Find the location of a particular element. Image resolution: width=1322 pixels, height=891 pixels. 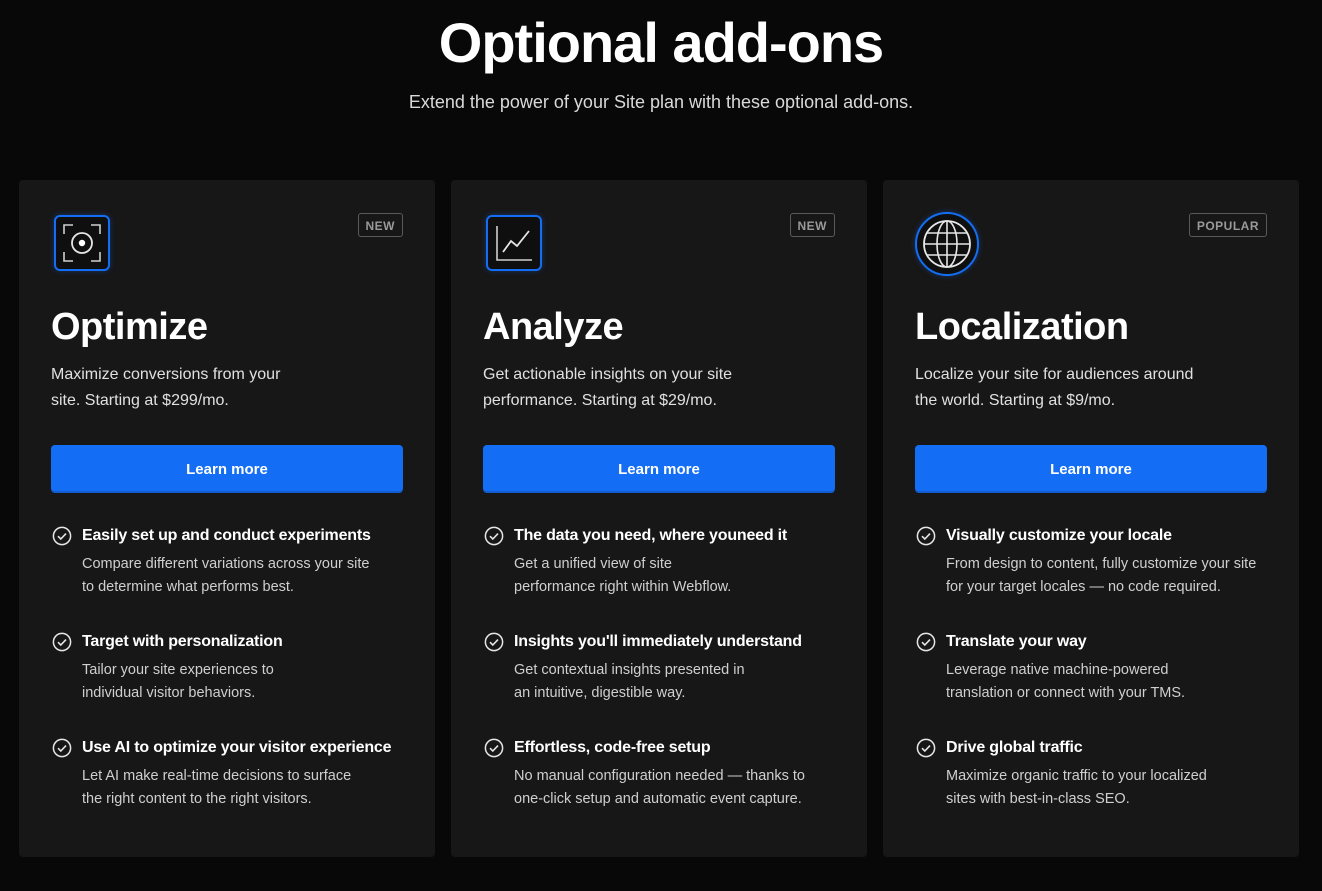

feature-title: Insights you'll immediately understand is located at coordinates (658, 641).